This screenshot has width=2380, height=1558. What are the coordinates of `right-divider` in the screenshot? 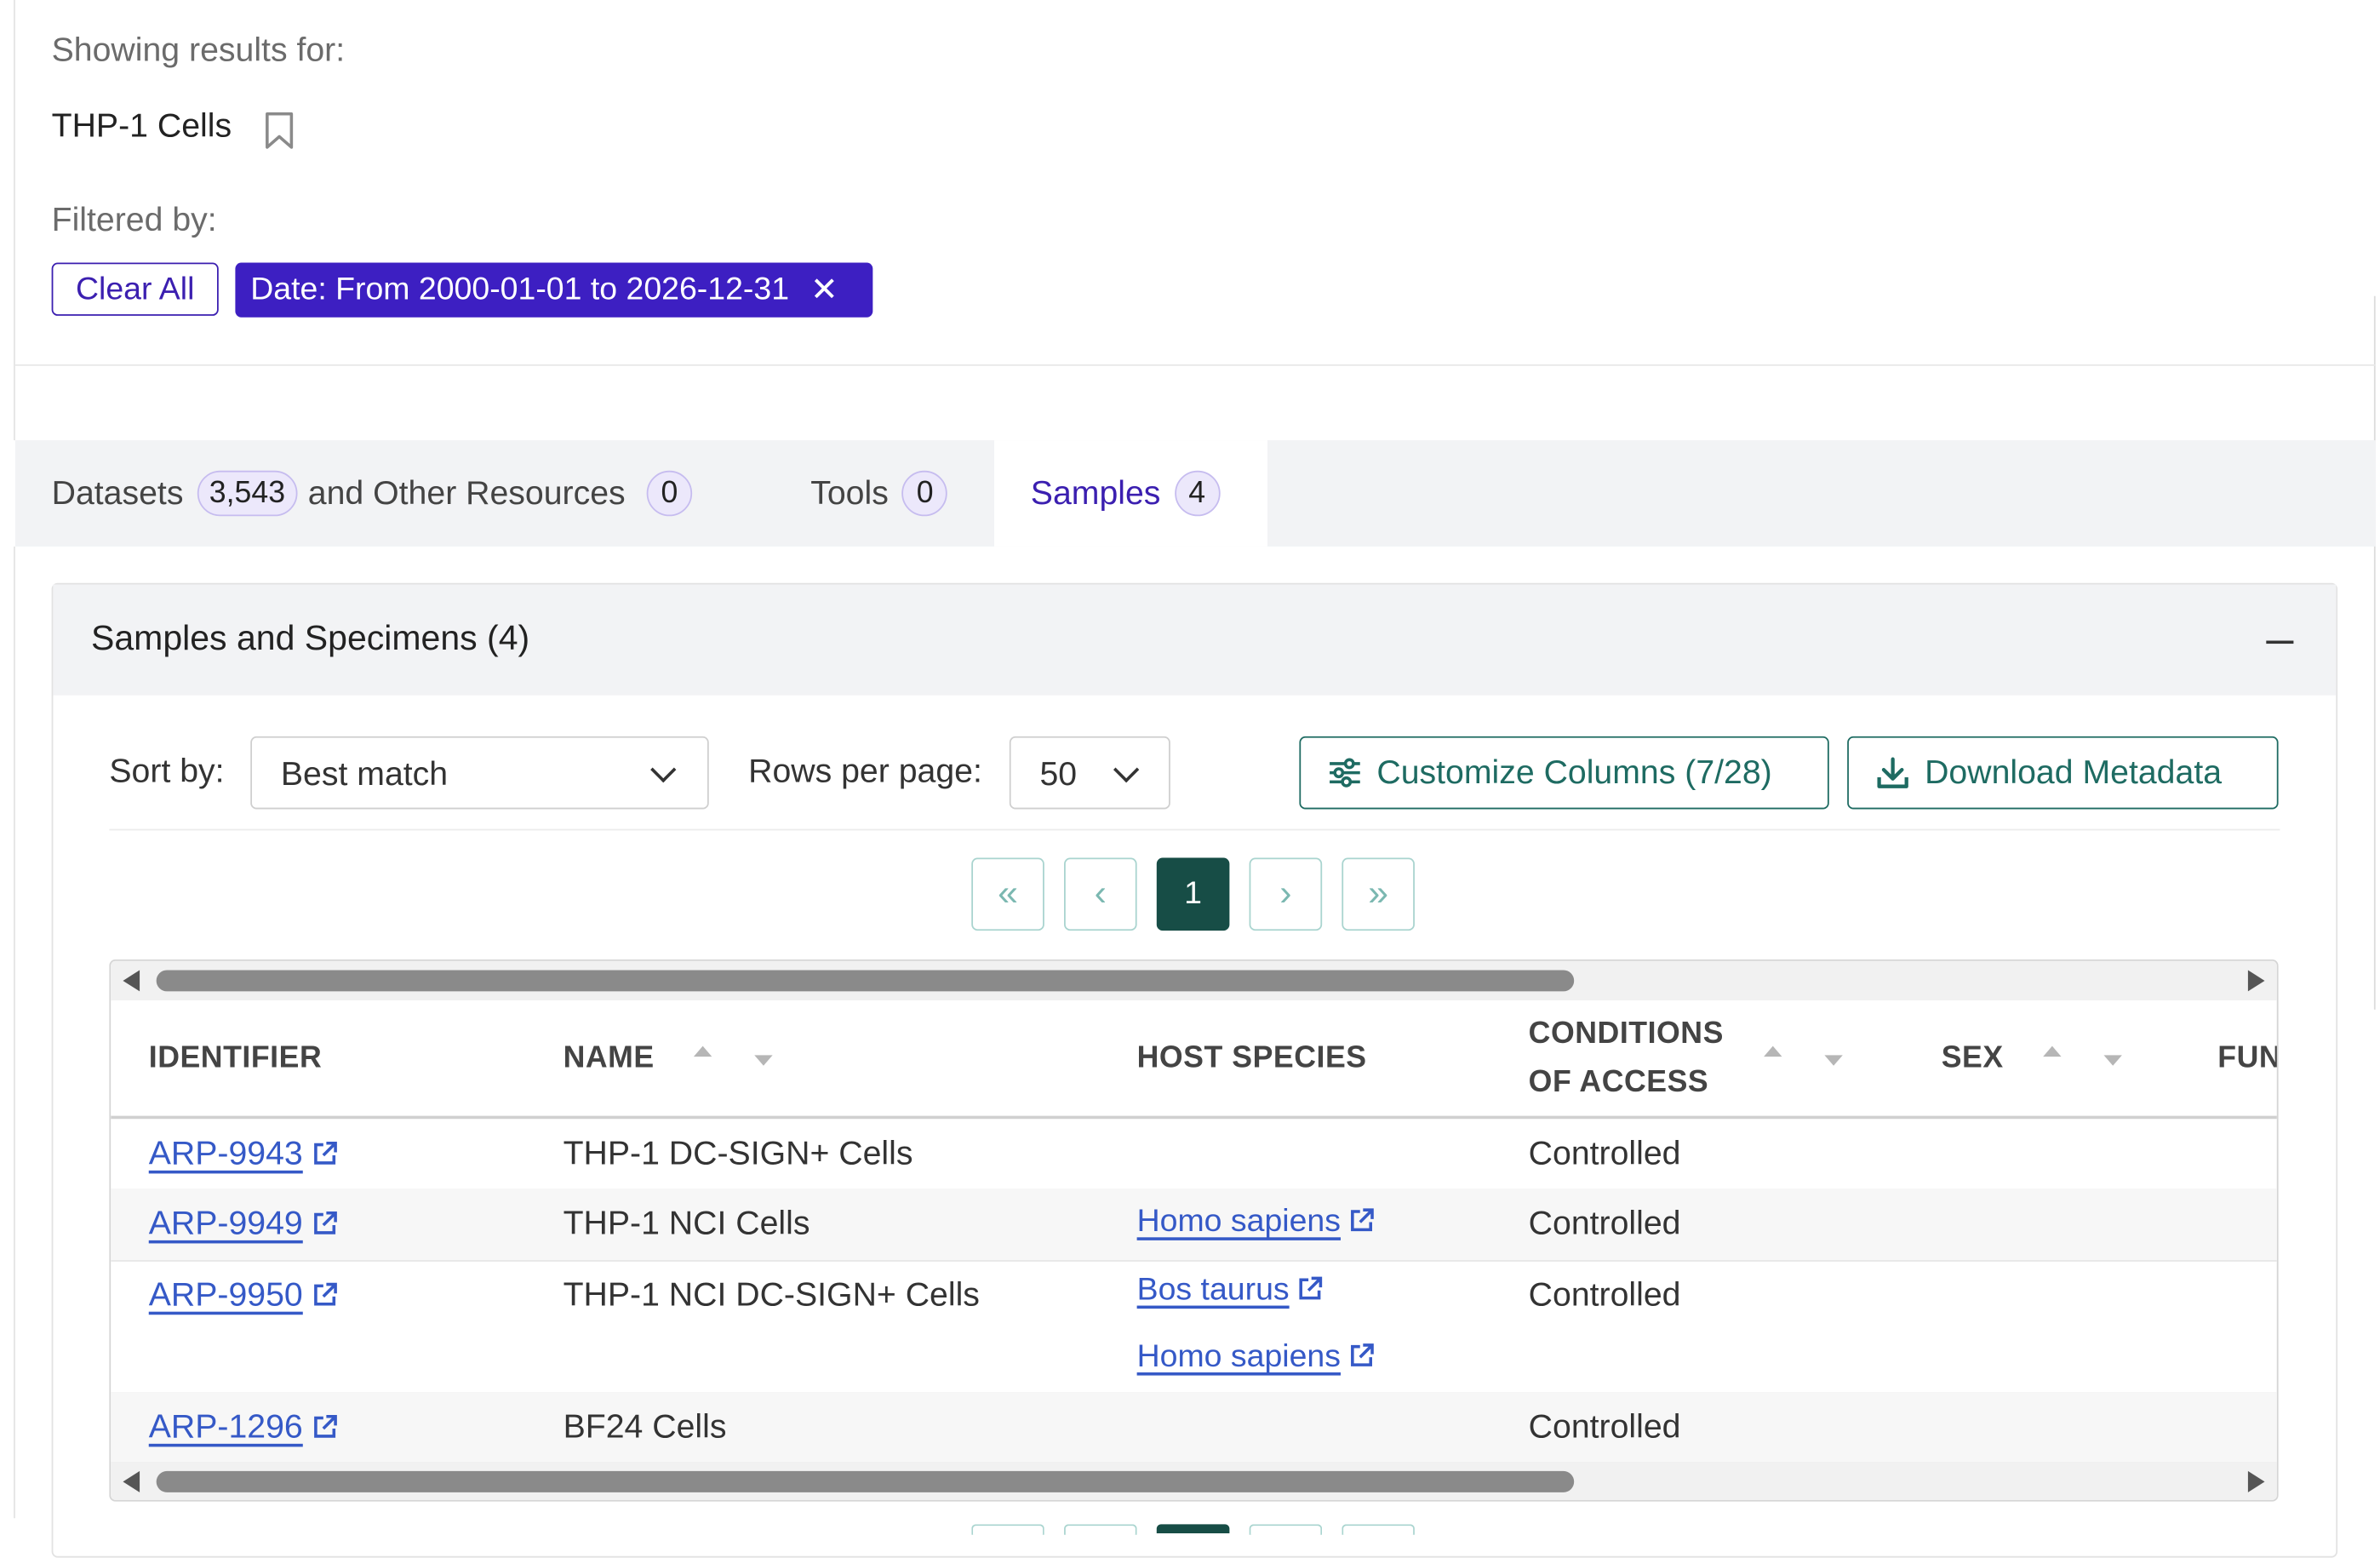 It's located at (2374, 653).